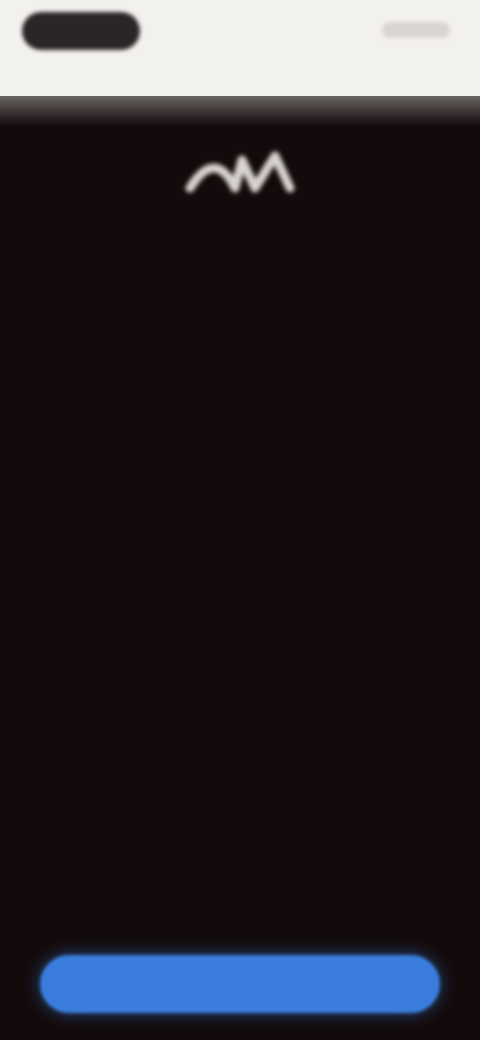 The image size is (480, 1040). What do you see at coordinates (240, 54) in the screenshot?
I see `top-bar` at bounding box center [240, 54].